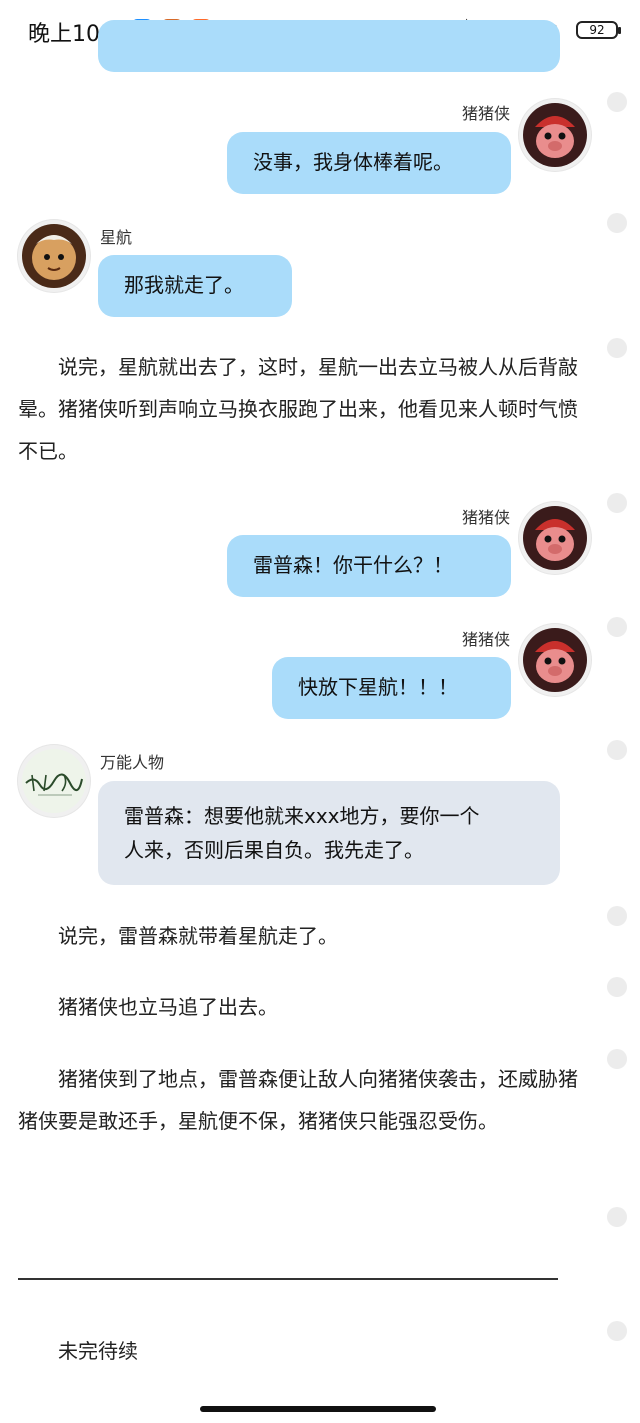 This screenshot has width=640, height=1423. What do you see at coordinates (132, 762) in the screenshot?
I see `sender-name: 万能人物` at bounding box center [132, 762].